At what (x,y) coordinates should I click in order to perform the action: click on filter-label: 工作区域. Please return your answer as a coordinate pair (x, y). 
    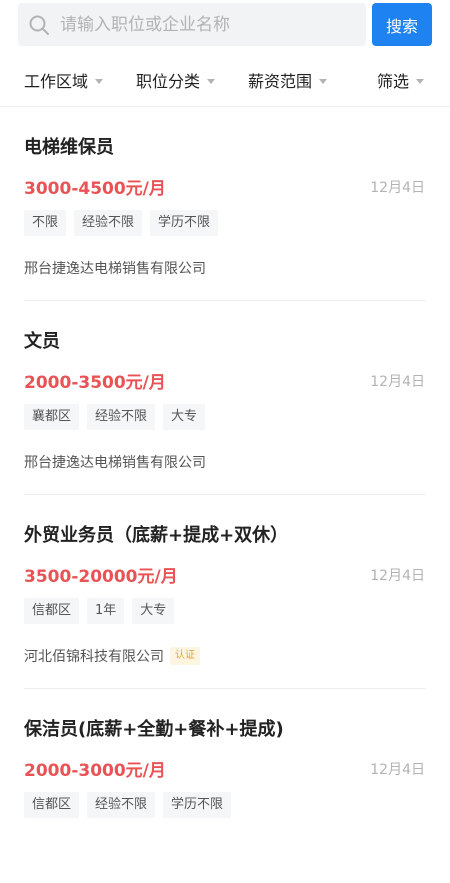
    Looking at the image, I should click on (56, 81).